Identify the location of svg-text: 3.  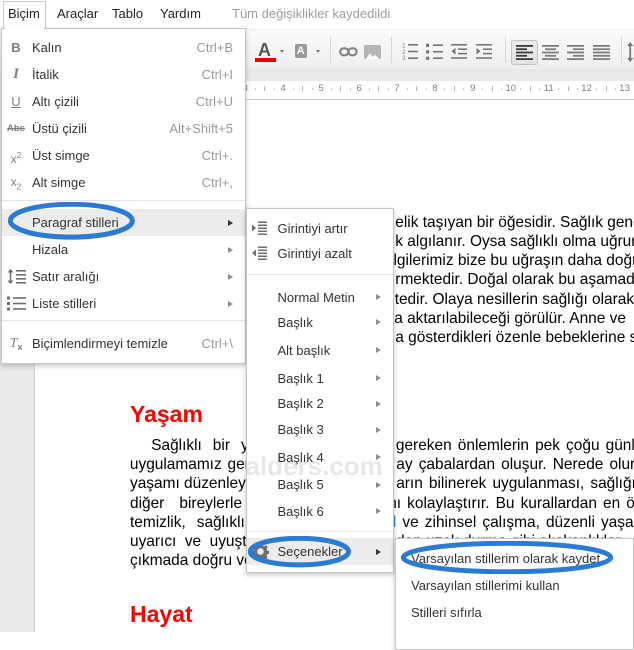
(404, 57).